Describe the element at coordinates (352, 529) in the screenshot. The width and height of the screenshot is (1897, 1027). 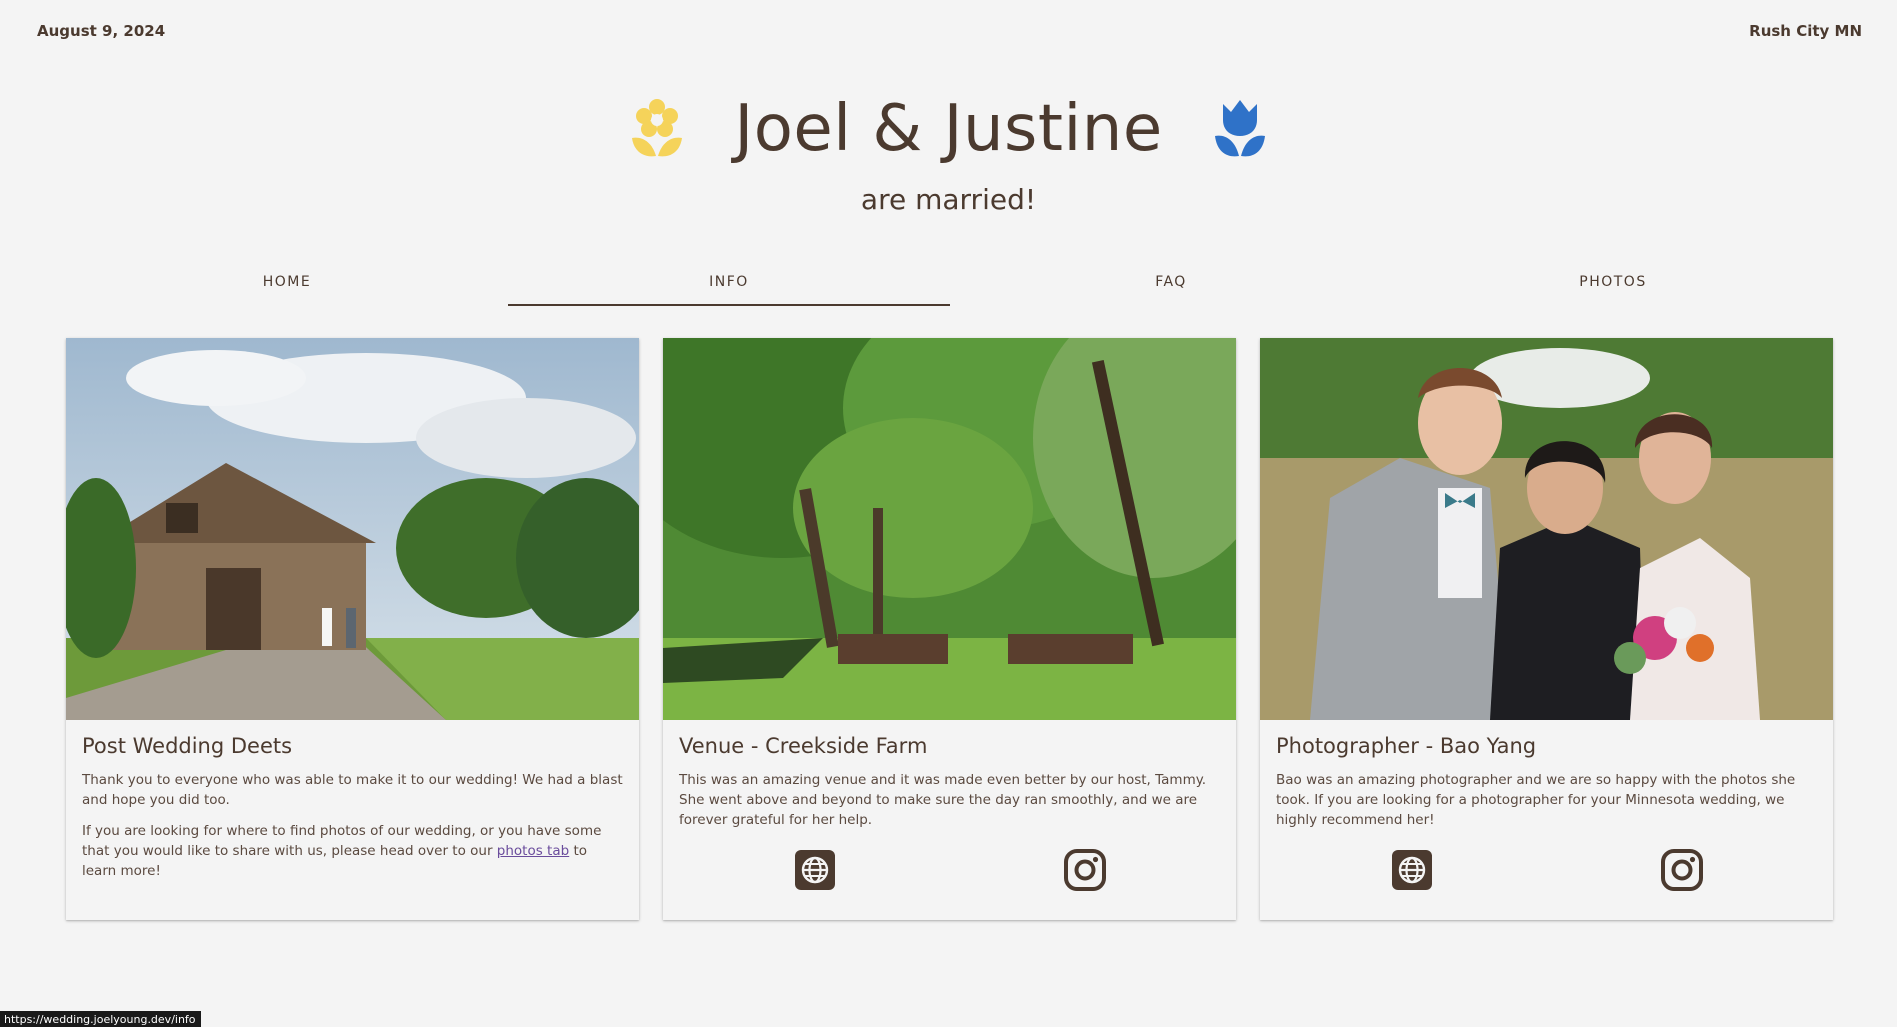
I see `barn-photo` at that location.